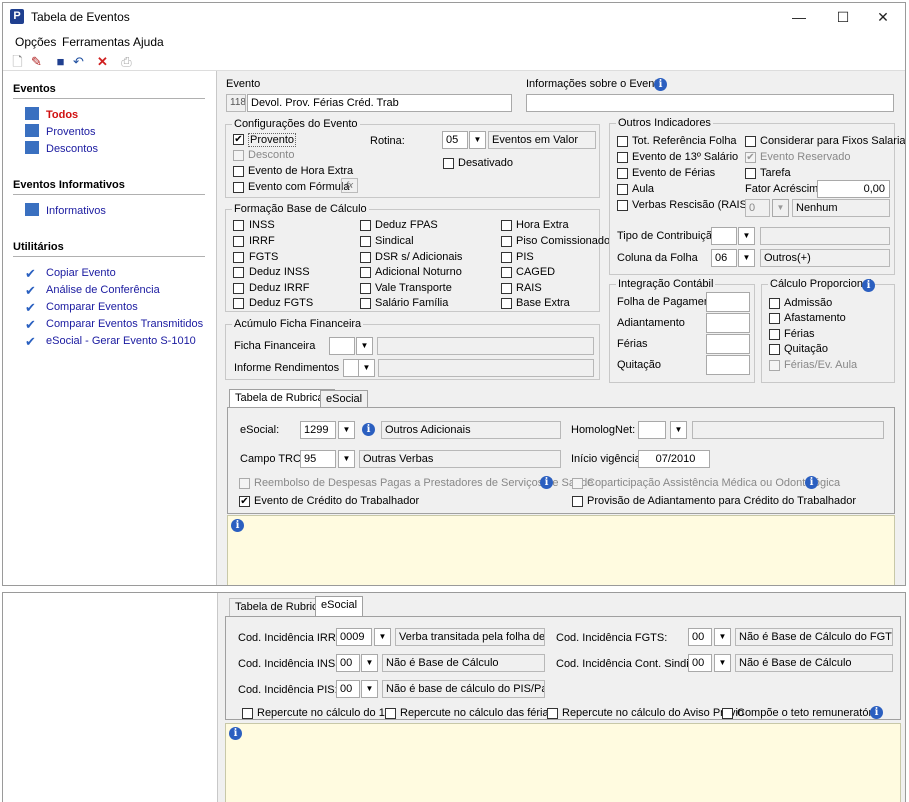  I want to click on trct-dropdown: ▼, so click(346, 459).